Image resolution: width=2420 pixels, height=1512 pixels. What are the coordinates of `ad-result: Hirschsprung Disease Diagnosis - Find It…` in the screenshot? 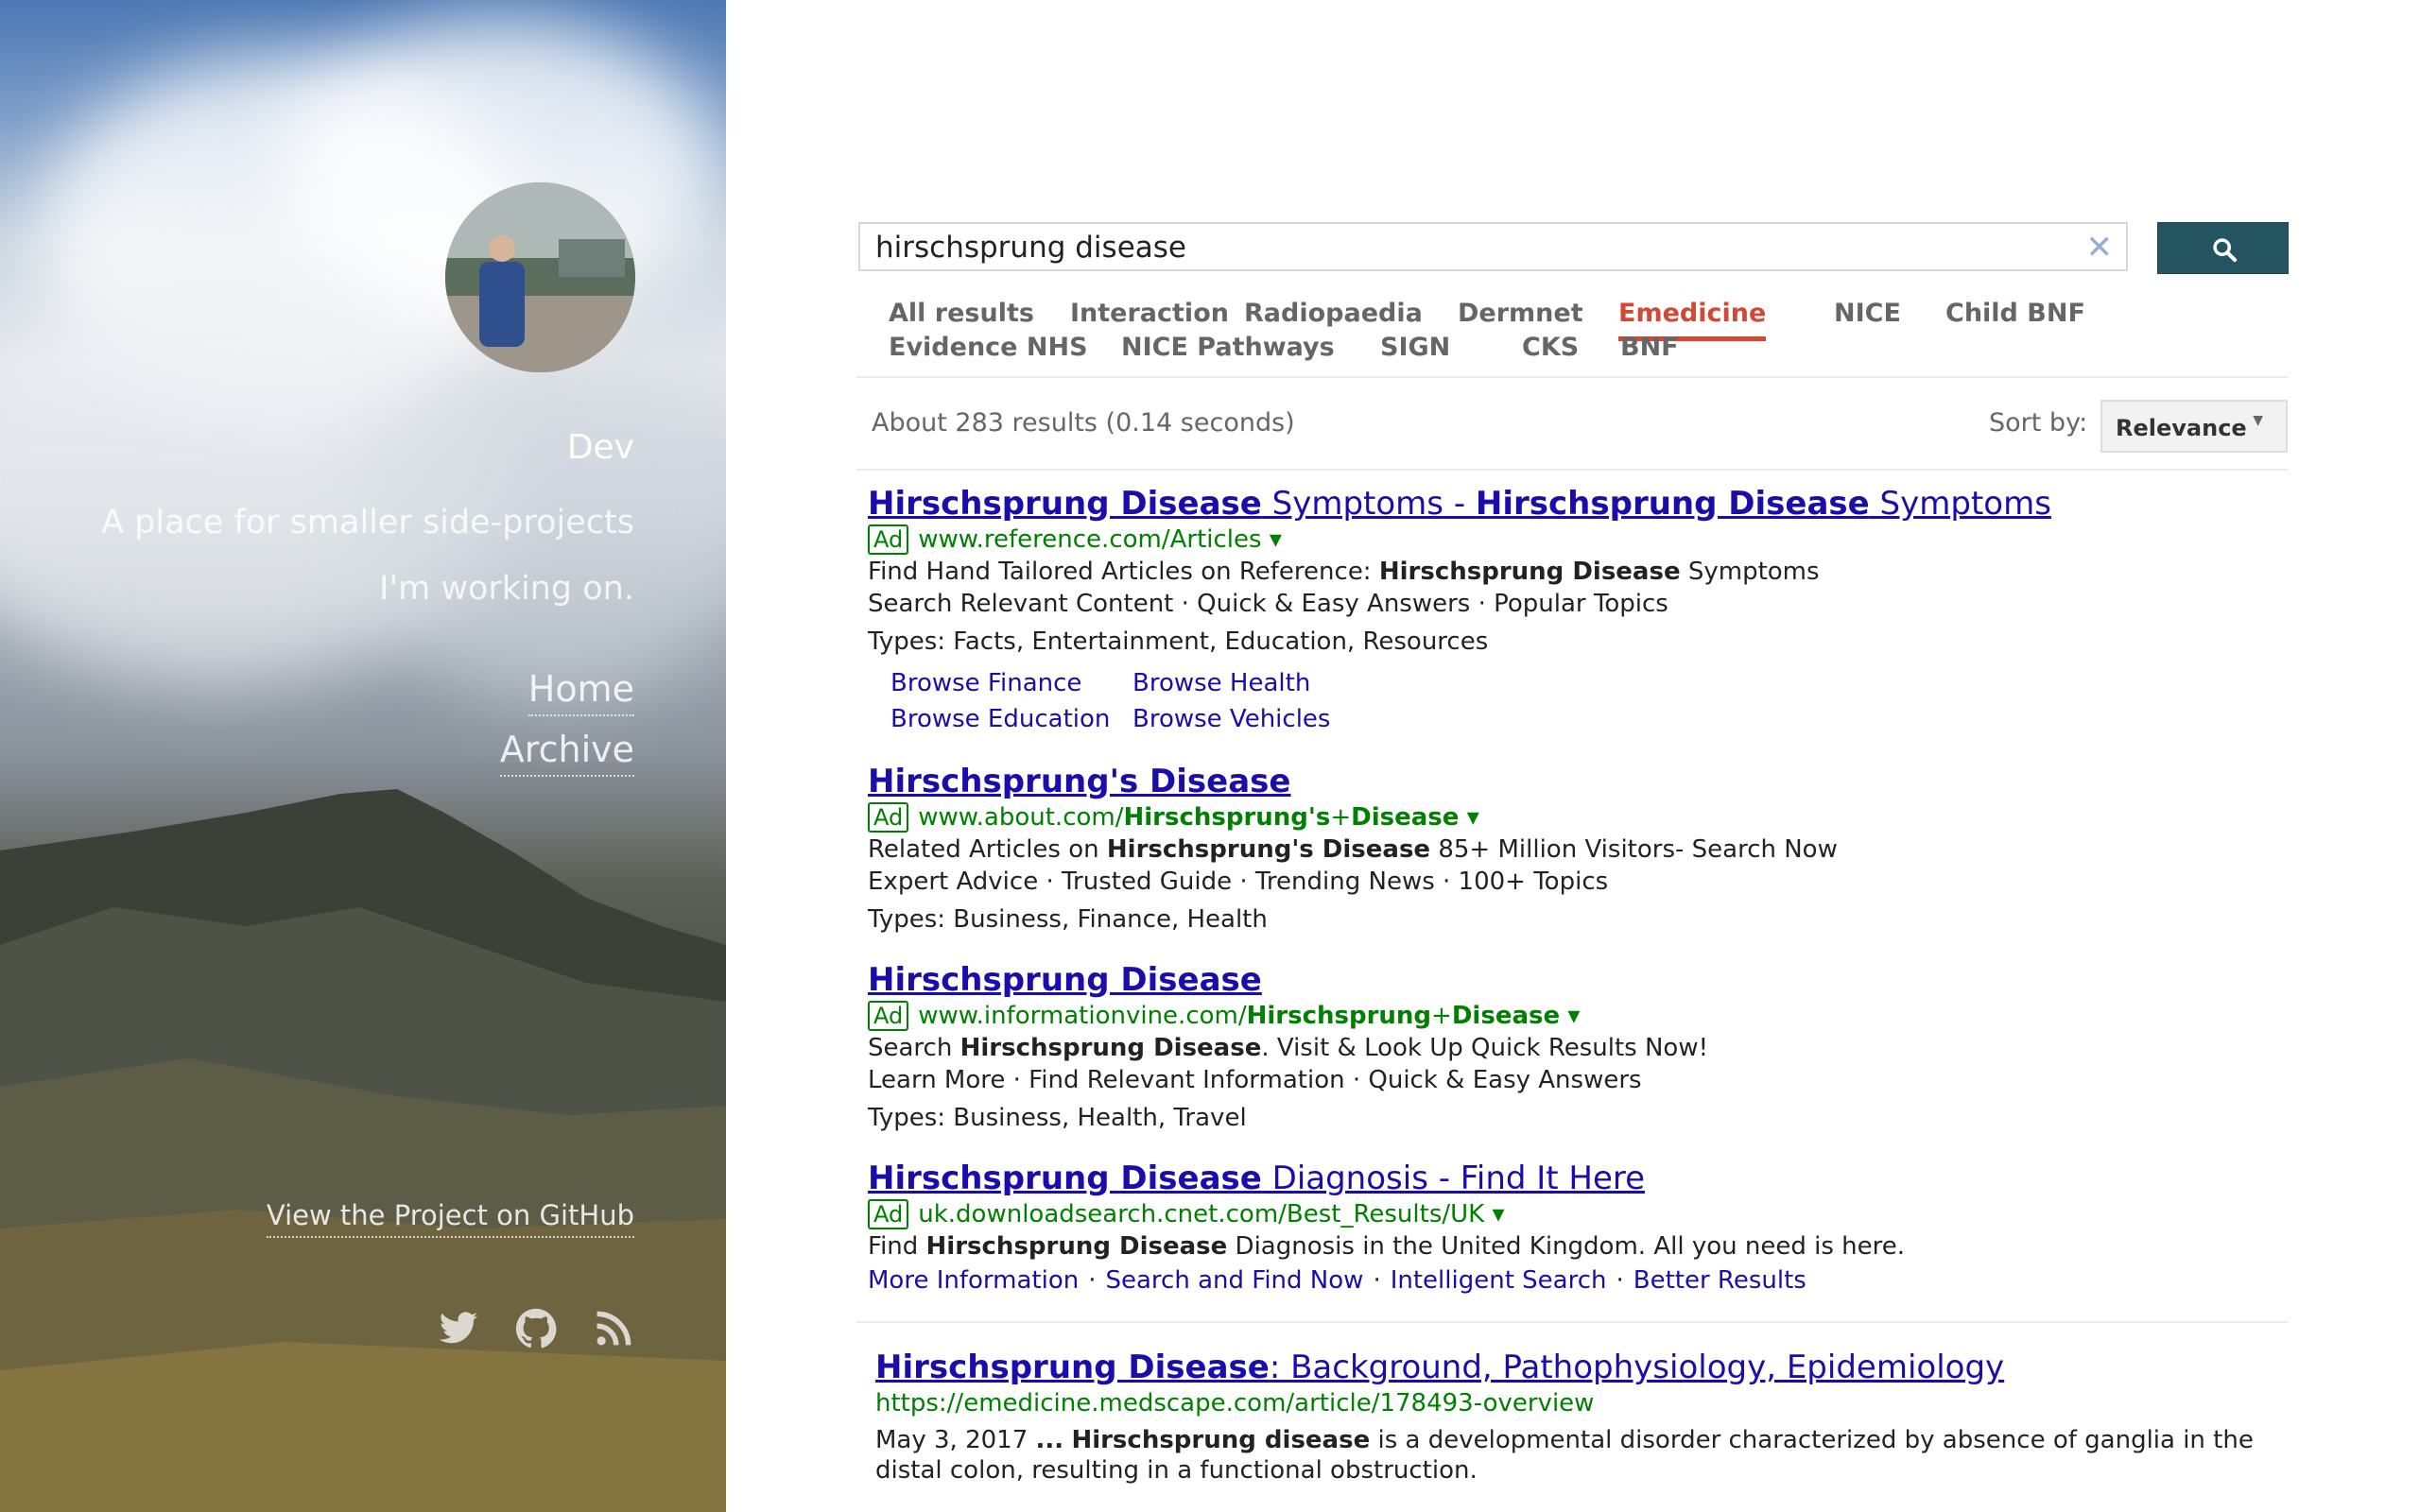 It's located at (1567, 1230).